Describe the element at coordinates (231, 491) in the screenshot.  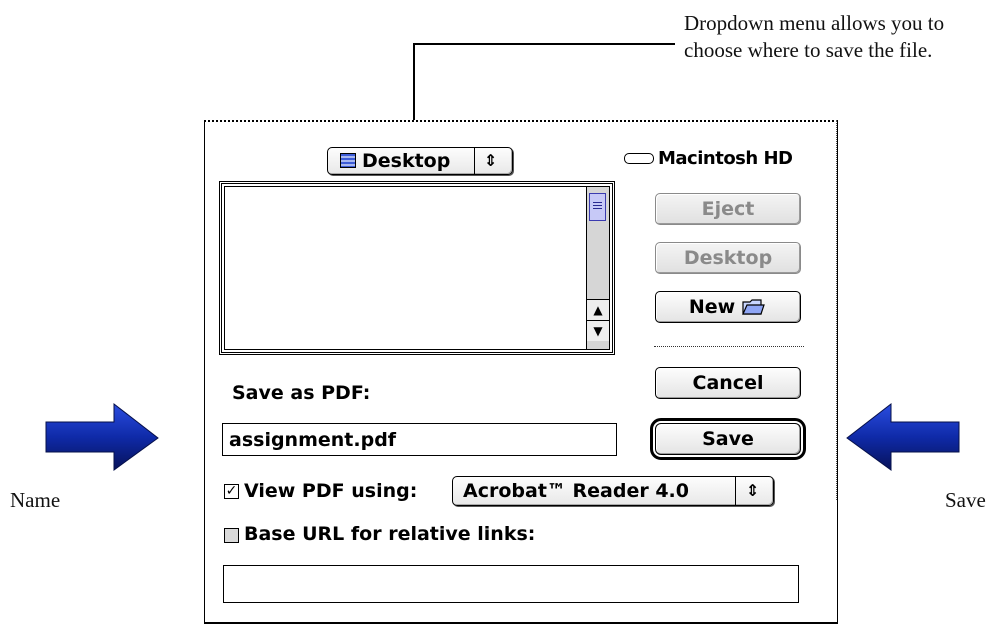
I see `view-pdf-checkbox: ✓` at that location.